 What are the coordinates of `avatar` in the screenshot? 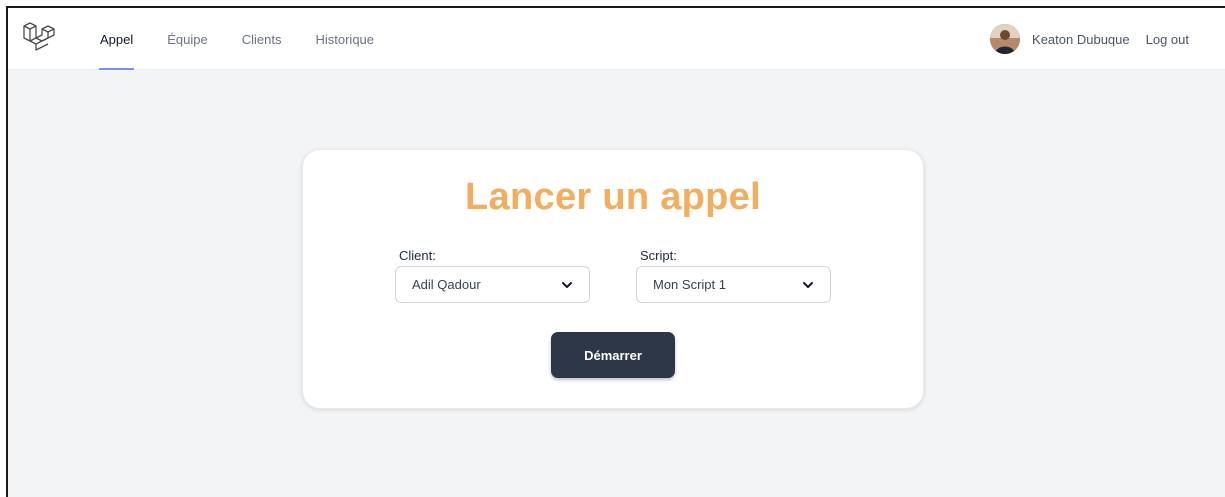 It's located at (1005, 39).